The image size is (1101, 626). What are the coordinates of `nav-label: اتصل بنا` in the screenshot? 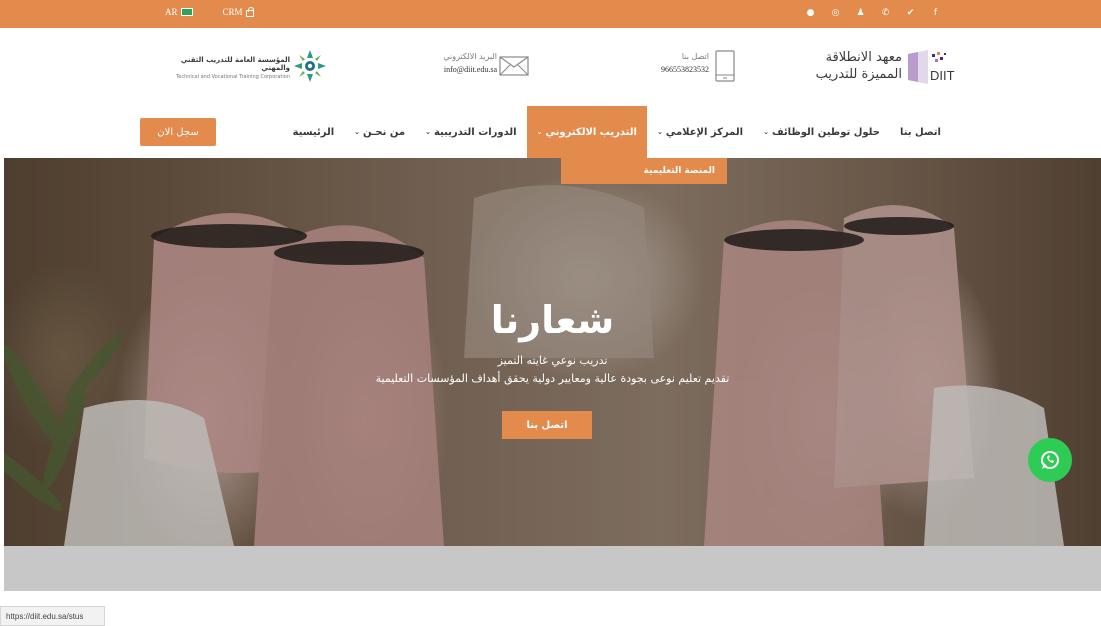 It's located at (920, 132).